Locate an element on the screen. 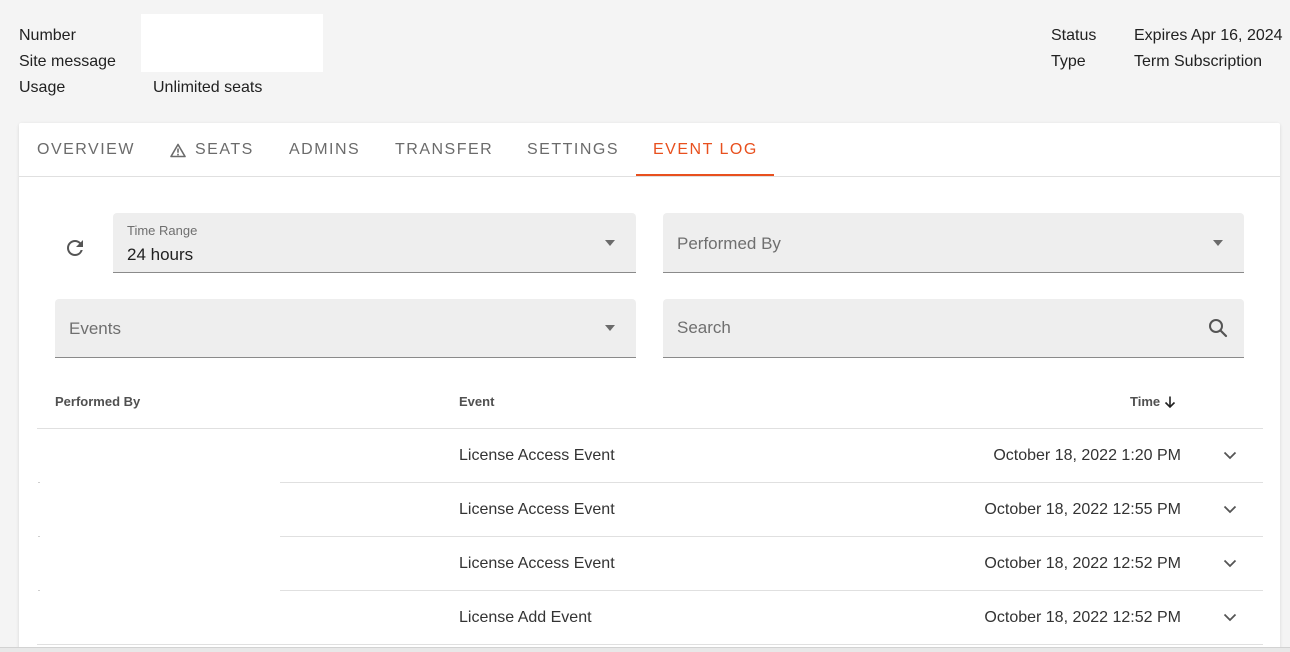 This screenshot has height=652, width=1290. tab-settings: SETTINGS is located at coordinates (573, 150).